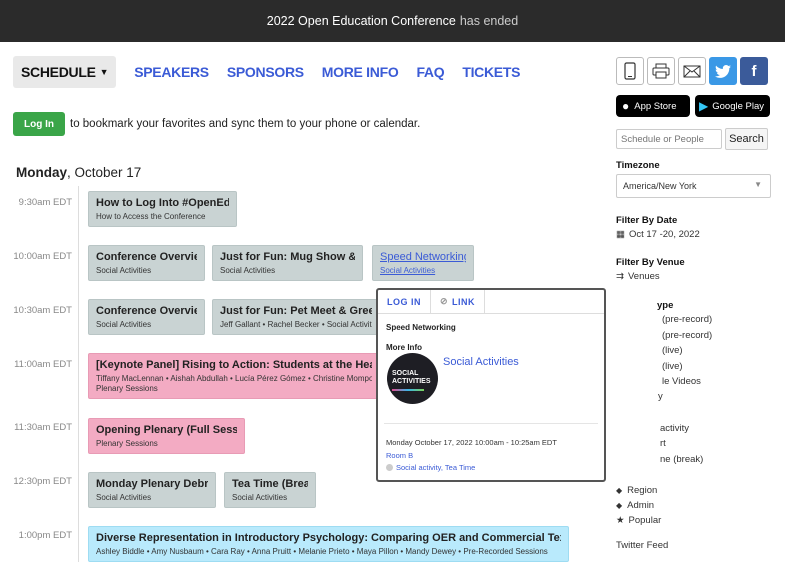 This screenshot has height=562, width=785. I want to click on login-button: Log In, so click(39, 124).